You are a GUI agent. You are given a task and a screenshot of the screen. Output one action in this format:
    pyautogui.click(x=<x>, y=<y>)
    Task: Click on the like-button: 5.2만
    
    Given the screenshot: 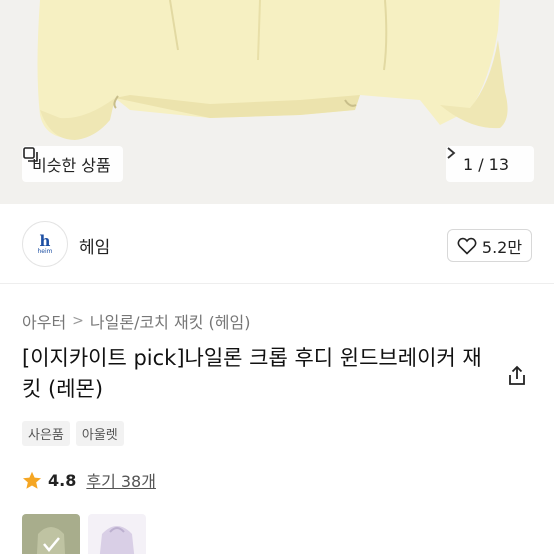 What is the action you would take?
    pyautogui.click(x=489, y=245)
    